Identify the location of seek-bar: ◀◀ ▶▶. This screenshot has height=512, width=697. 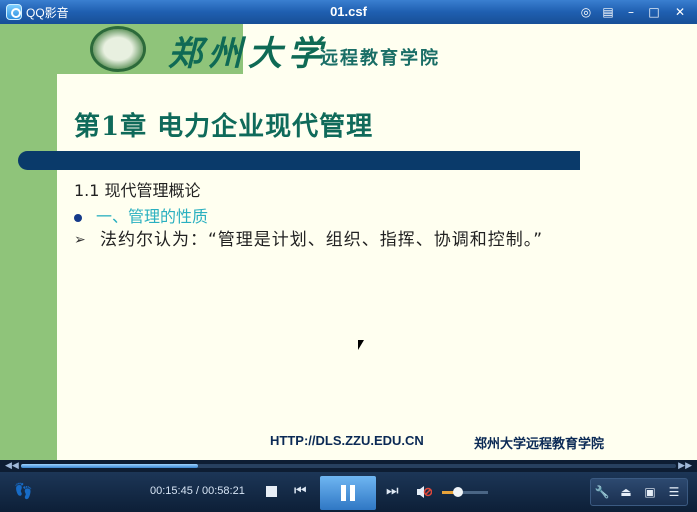
(348, 466).